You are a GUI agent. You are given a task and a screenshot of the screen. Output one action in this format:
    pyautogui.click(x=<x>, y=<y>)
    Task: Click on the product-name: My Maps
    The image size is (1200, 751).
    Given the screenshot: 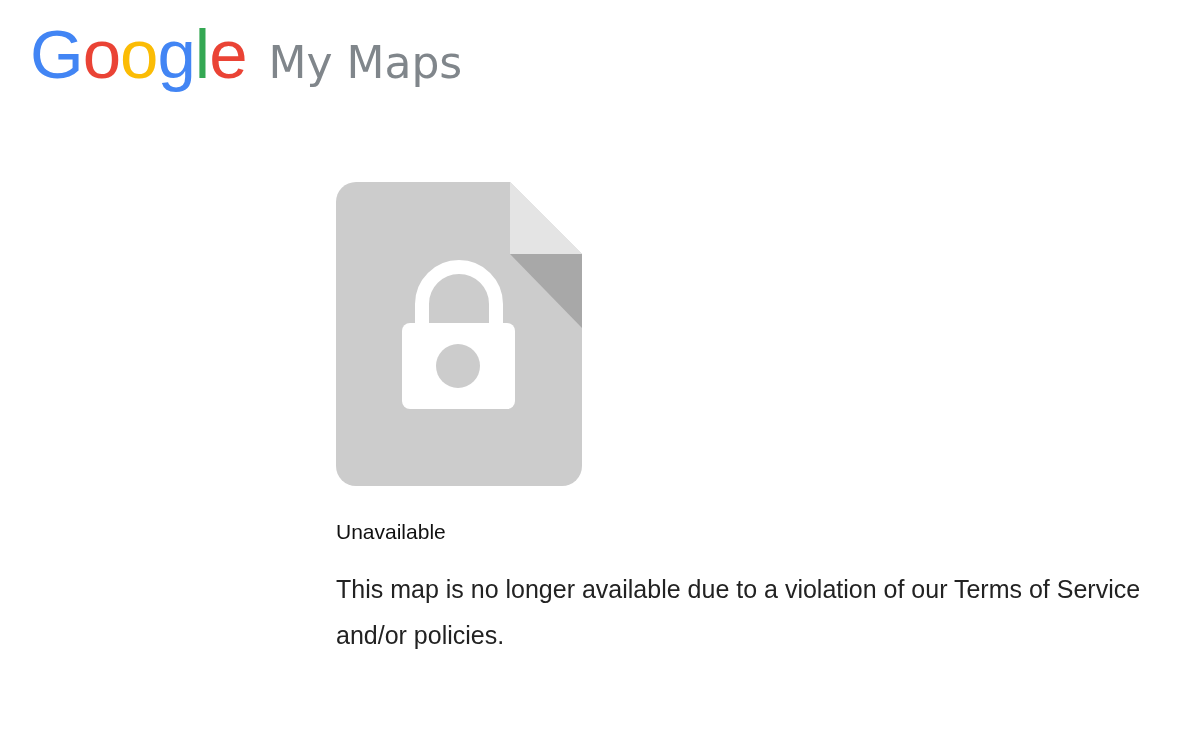 What is the action you would take?
    pyautogui.click(x=365, y=63)
    